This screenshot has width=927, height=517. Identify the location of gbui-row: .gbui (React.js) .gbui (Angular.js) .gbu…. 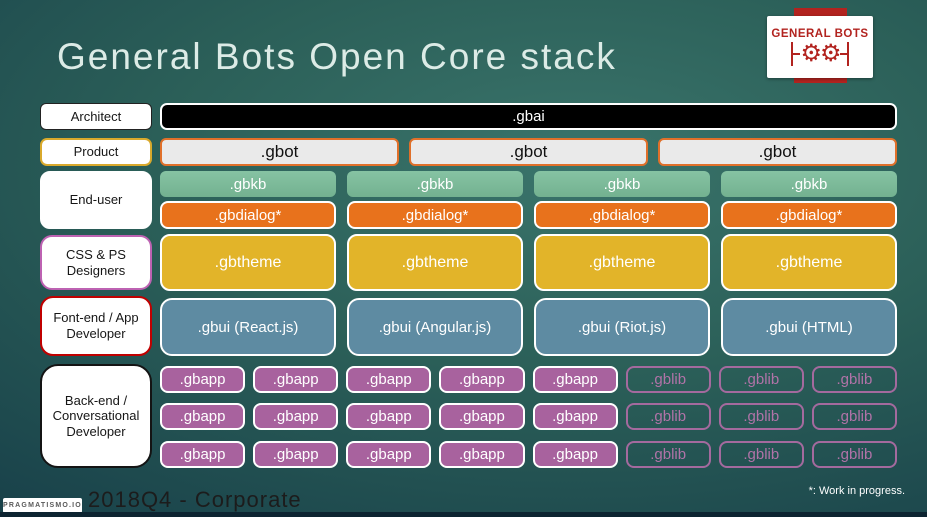
(528, 327).